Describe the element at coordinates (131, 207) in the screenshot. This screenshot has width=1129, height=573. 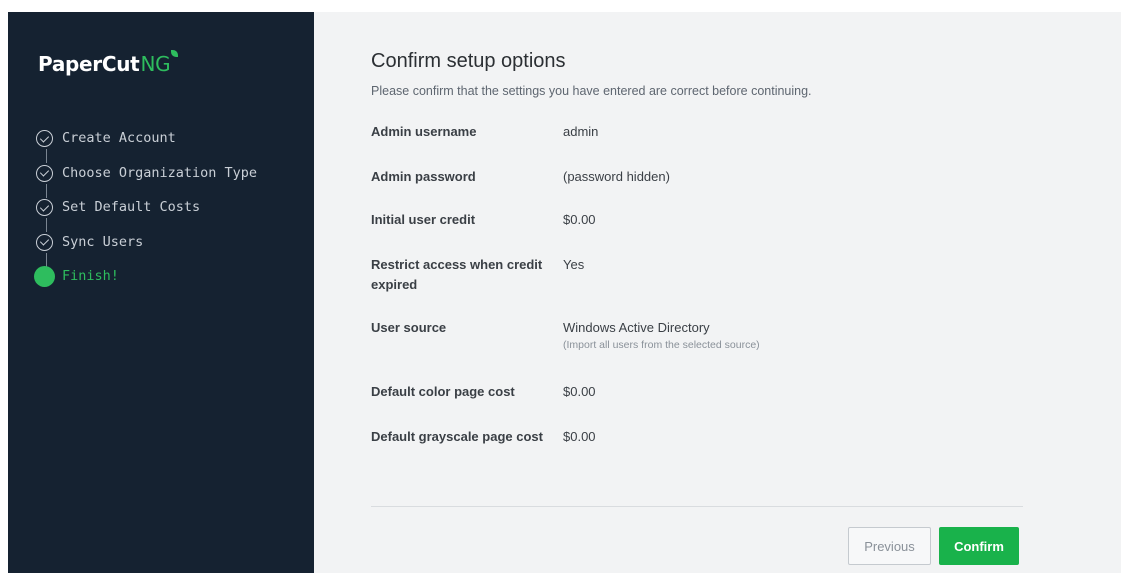
I see `step-label: Set Default Costs` at that location.